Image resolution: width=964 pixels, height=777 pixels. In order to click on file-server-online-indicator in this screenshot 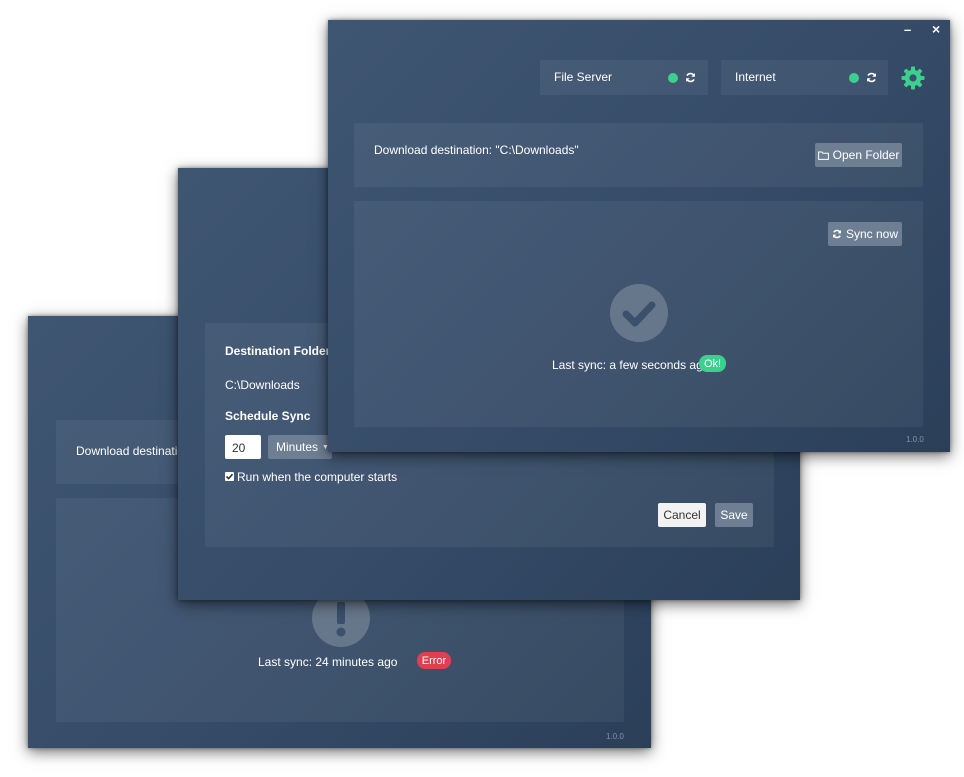, I will do `click(673, 78)`.